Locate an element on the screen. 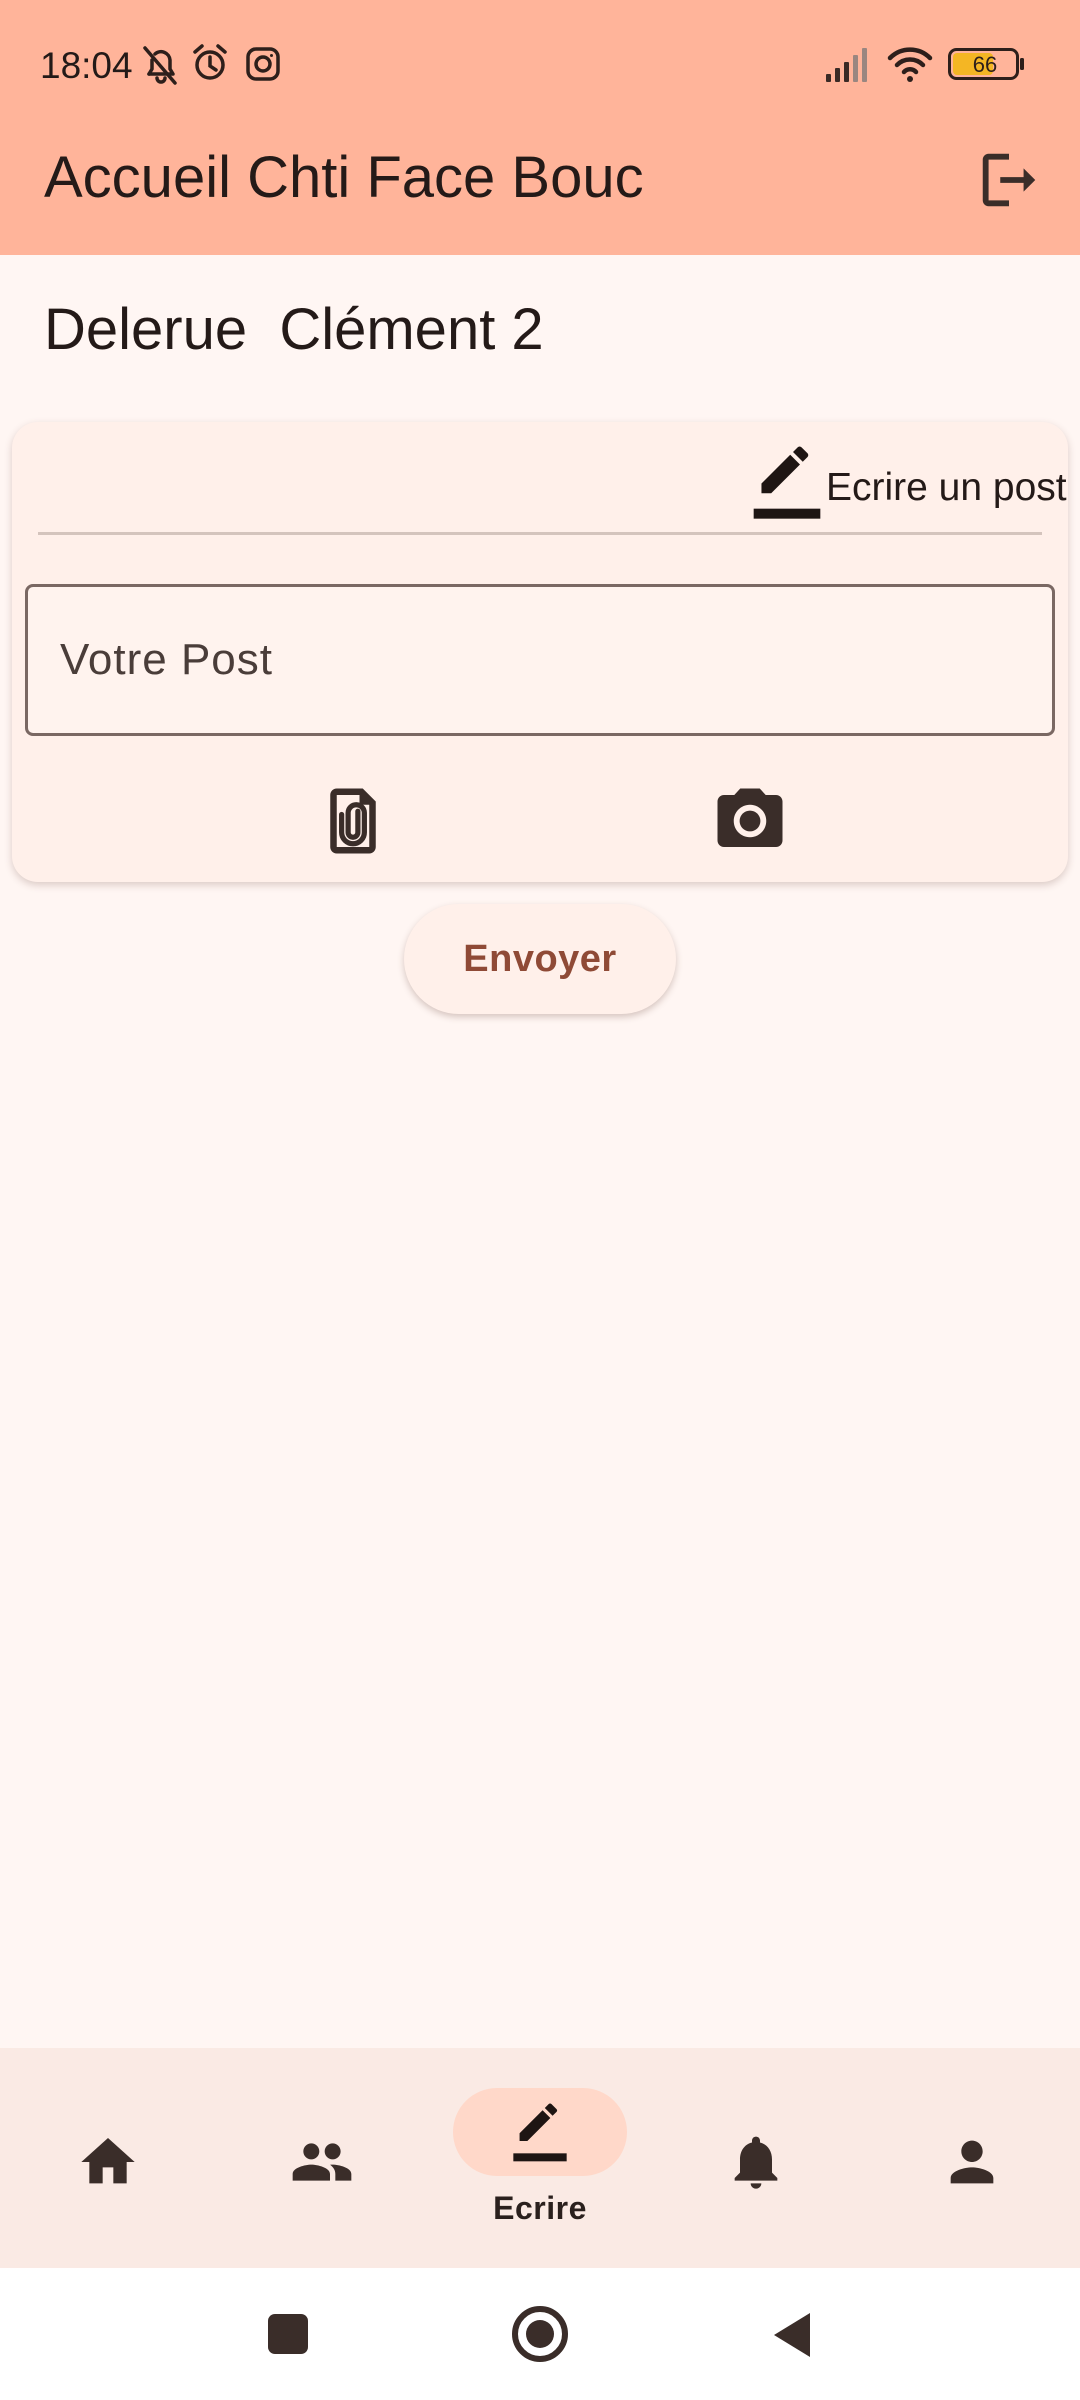 The width and height of the screenshot is (1080, 2400). logout-icon is located at coordinates (1009, 180).